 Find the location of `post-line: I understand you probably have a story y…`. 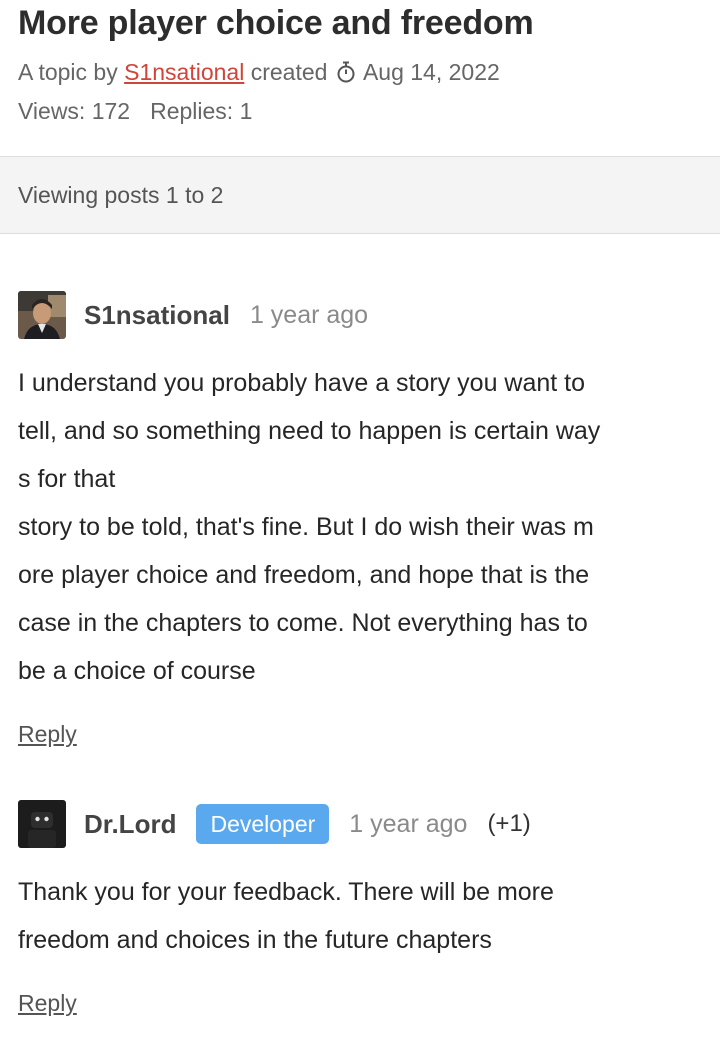

post-line: I understand you probably have a story y… is located at coordinates (302, 383).